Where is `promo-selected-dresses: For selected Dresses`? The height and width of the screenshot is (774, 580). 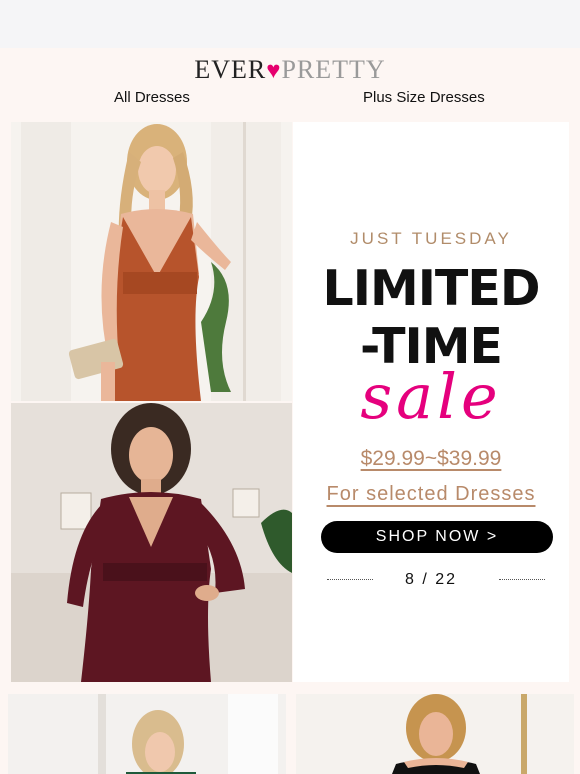 promo-selected-dresses: For selected Dresses is located at coordinates (431, 494).